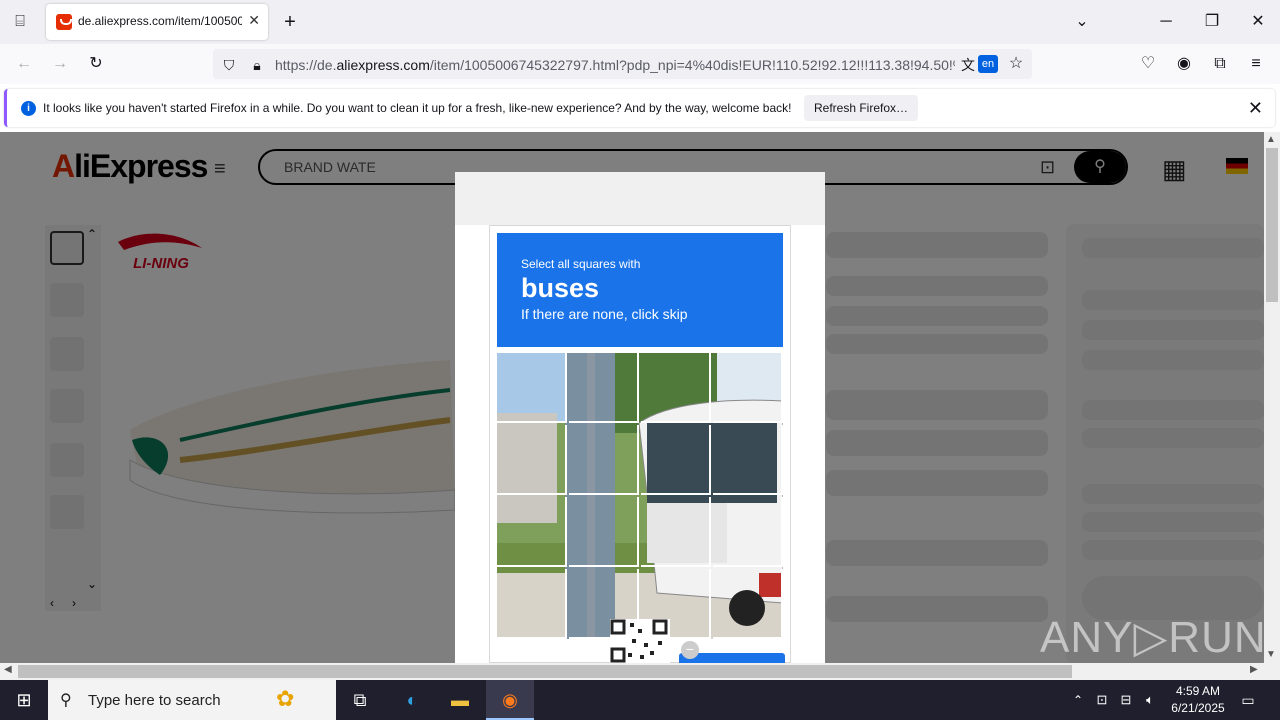  What do you see at coordinates (1254, 669) in the screenshot?
I see `scroll-right-icon: ▶` at bounding box center [1254, 669].